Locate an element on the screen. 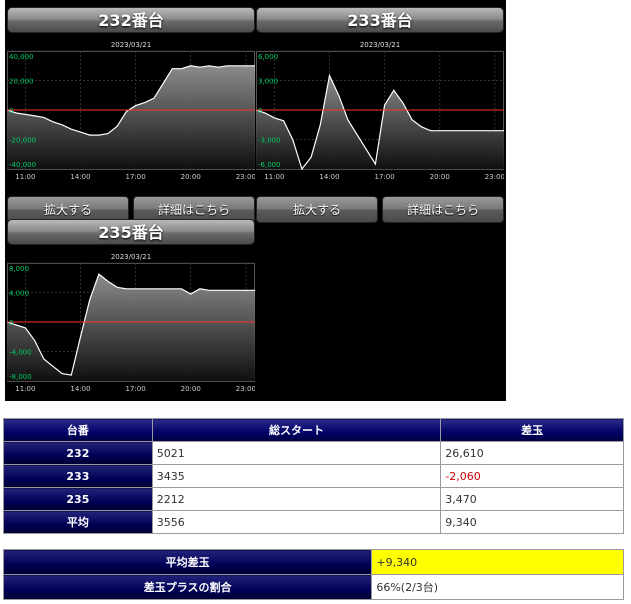 The height and width of the screenshot is (604, 631). row-machine-id: 233 is located at coordinates (78, 476).